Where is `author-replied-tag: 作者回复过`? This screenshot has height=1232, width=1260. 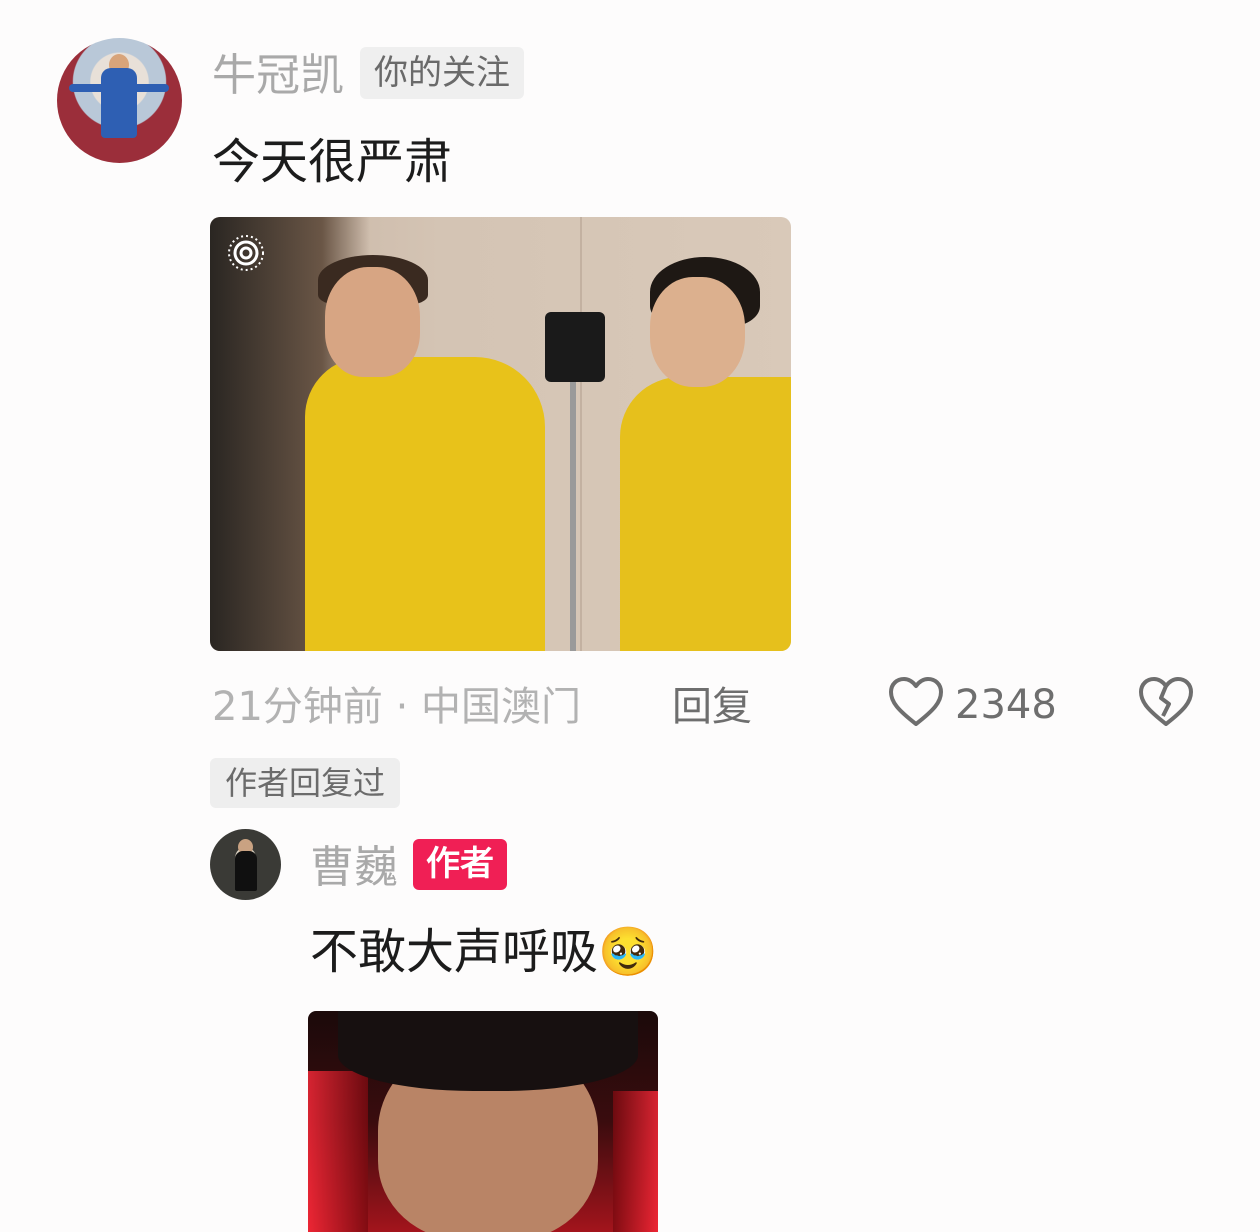
author-replied-tag: 作者回复过 is located at coordinates (305, 783).